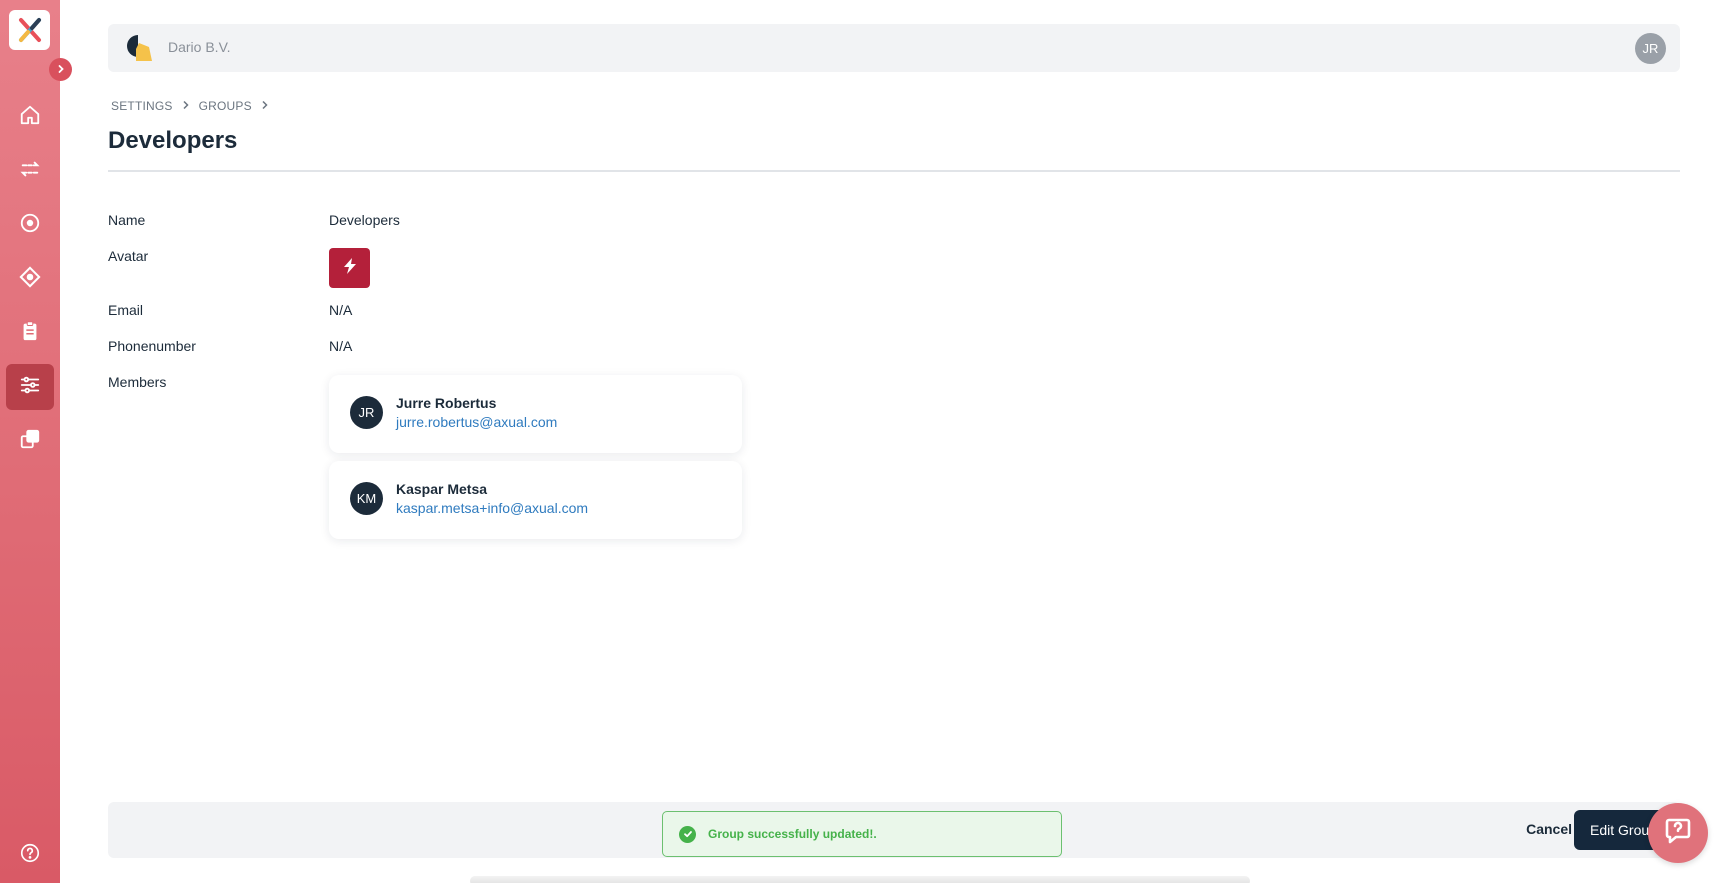  I want to click on page-title: Developers, so click(173, 140).